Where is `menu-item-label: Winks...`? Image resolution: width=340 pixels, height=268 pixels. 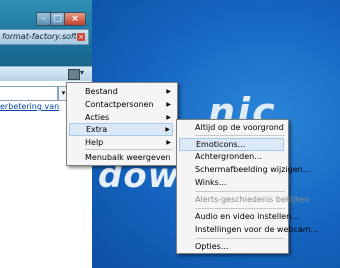
menu-item-label: Winks... is located at coordinates (211, 182).